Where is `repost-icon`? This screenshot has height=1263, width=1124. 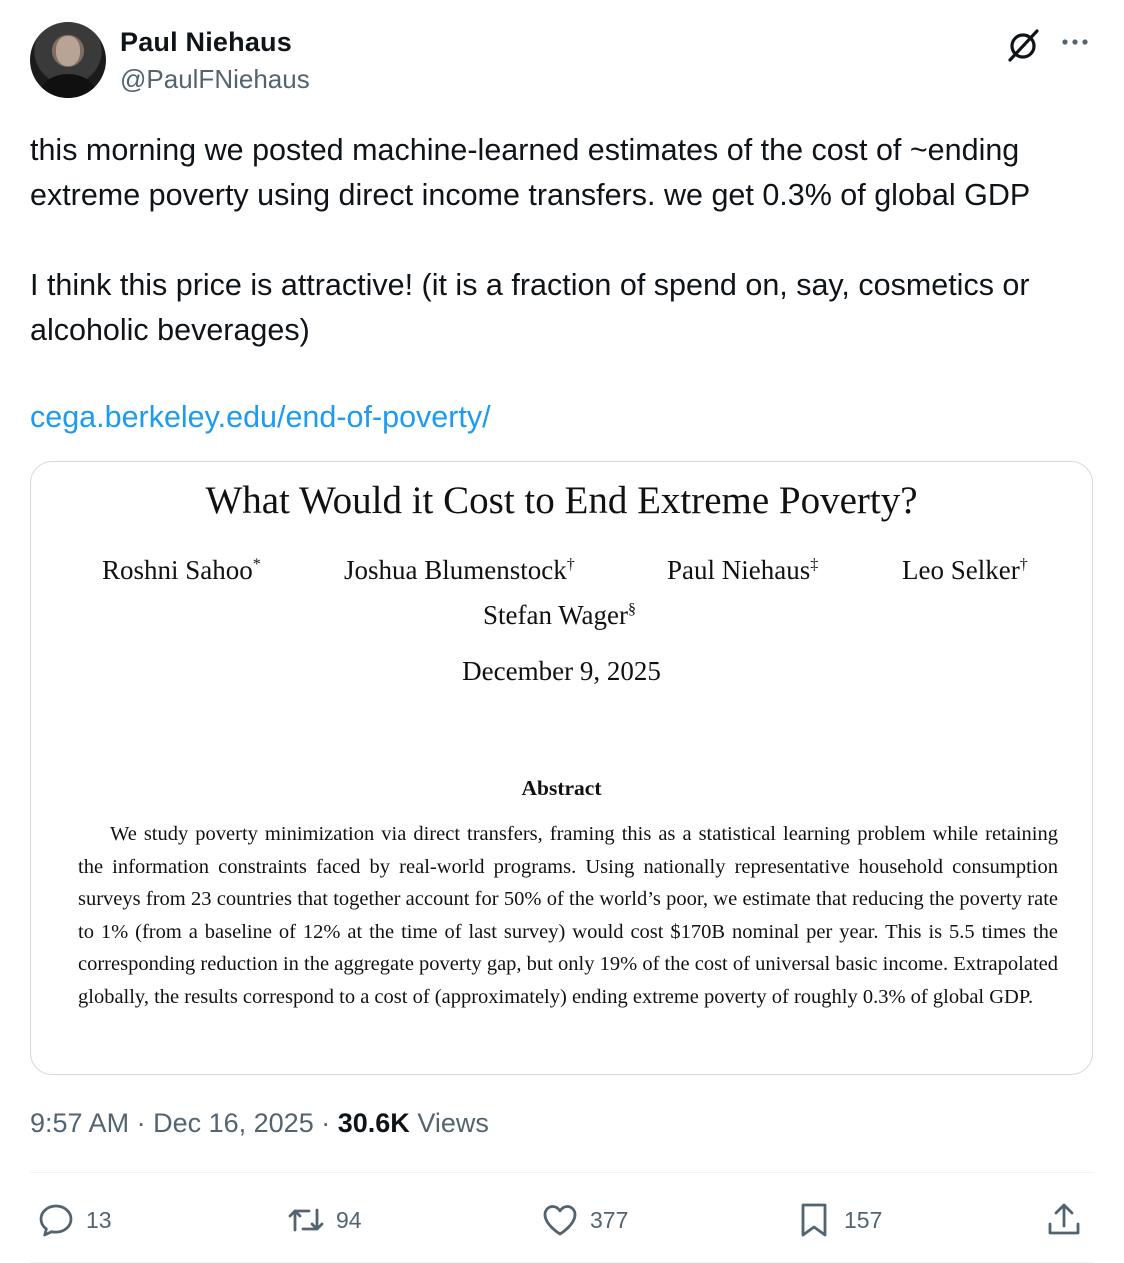
repost-icon is located at coordinates (306, 1220).